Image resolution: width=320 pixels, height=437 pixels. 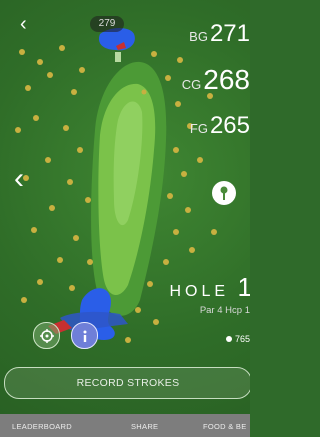 What do you see at coordinates (237, 310) in the screenshot?
I see `hcp-value: Hcp 1` at bounding box center [237, 310].